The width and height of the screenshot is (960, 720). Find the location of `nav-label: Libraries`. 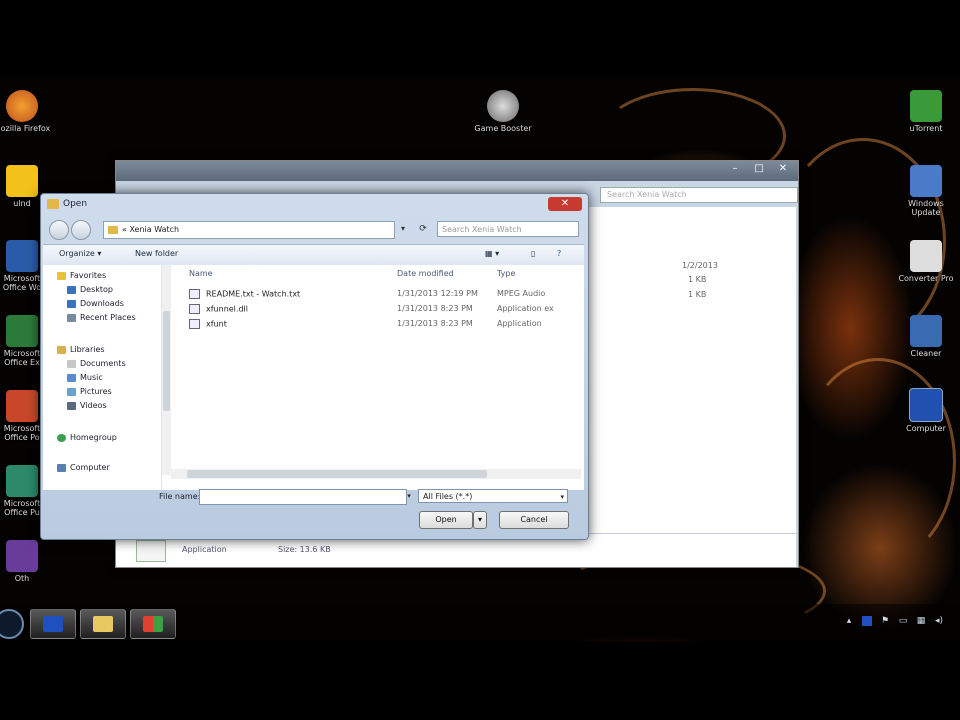

nav-label: Libraries is located at coordinates (87, 349).